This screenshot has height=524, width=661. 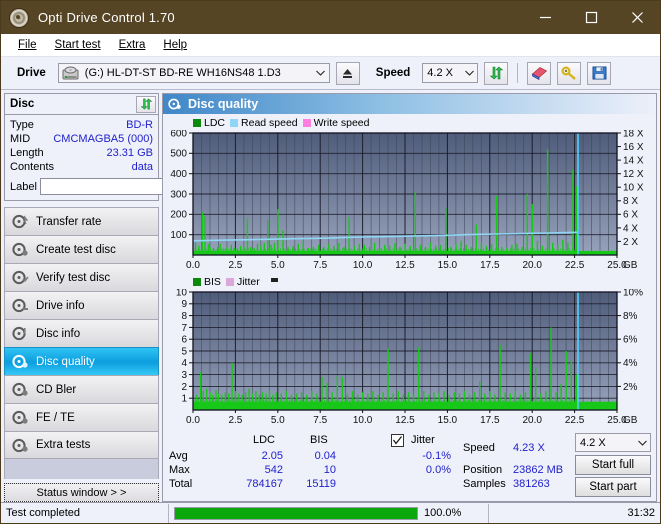 What do you see at coordinates (27, 153) in the screenshot?
I see `disc-length-key: Length` at bounding box center [27, 153].